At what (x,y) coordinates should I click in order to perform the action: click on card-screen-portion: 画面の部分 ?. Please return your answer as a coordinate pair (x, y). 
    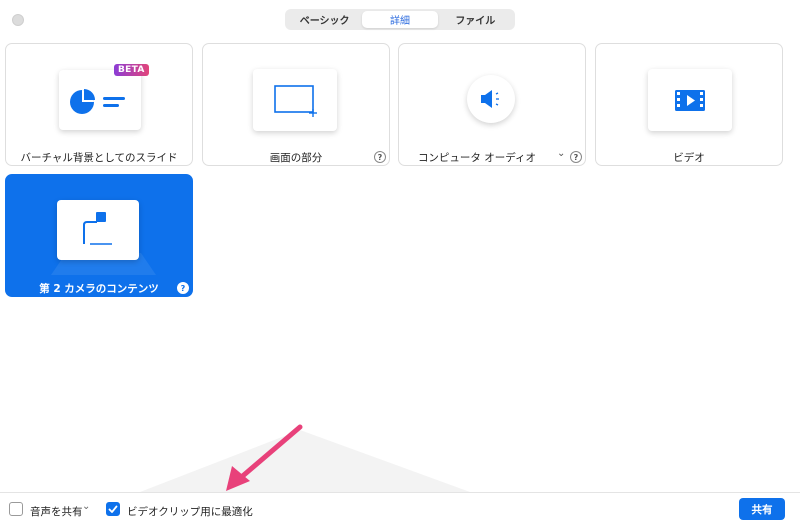
    Looking at the image, I should click on (296, 104).